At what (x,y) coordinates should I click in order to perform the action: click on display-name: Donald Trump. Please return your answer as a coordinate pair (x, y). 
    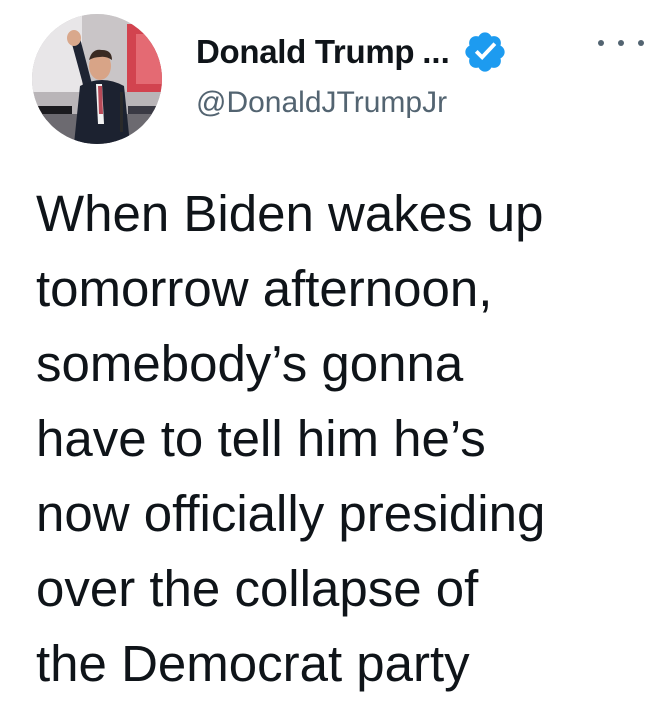
    Looking at the image, I should click on (305, 52).